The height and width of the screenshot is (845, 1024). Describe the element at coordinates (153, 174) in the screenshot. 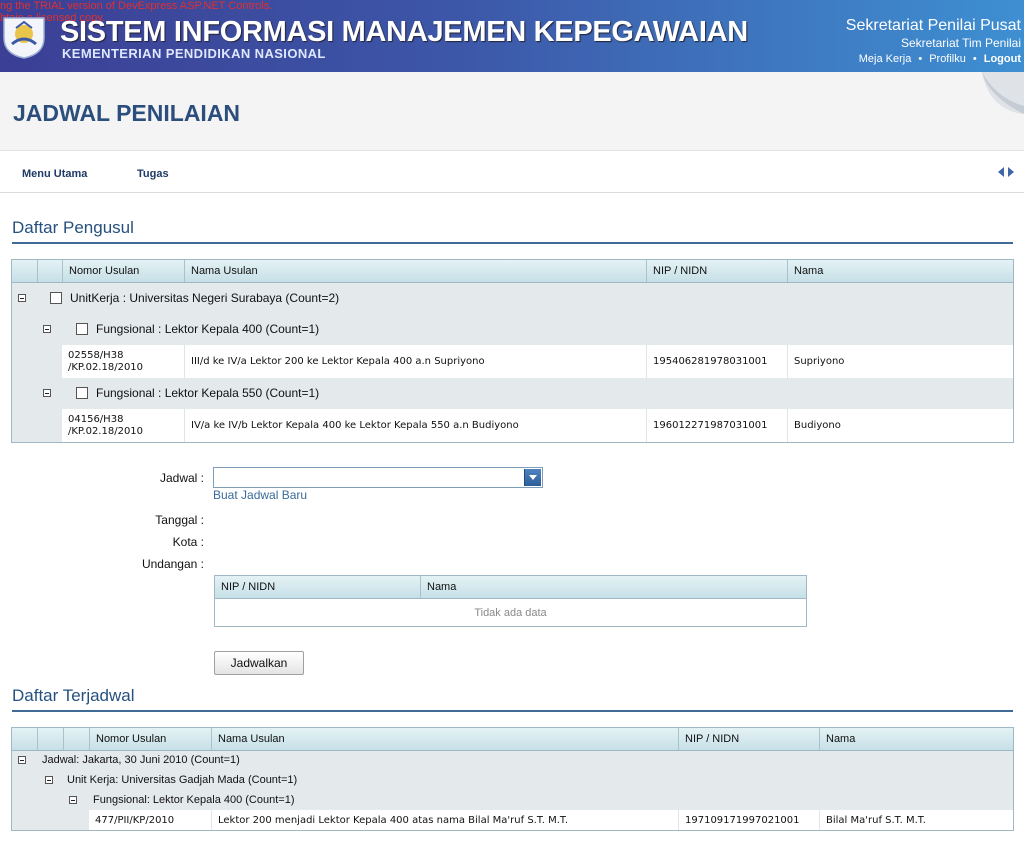

I see `menu-item-tugas: Tugas` at that location.